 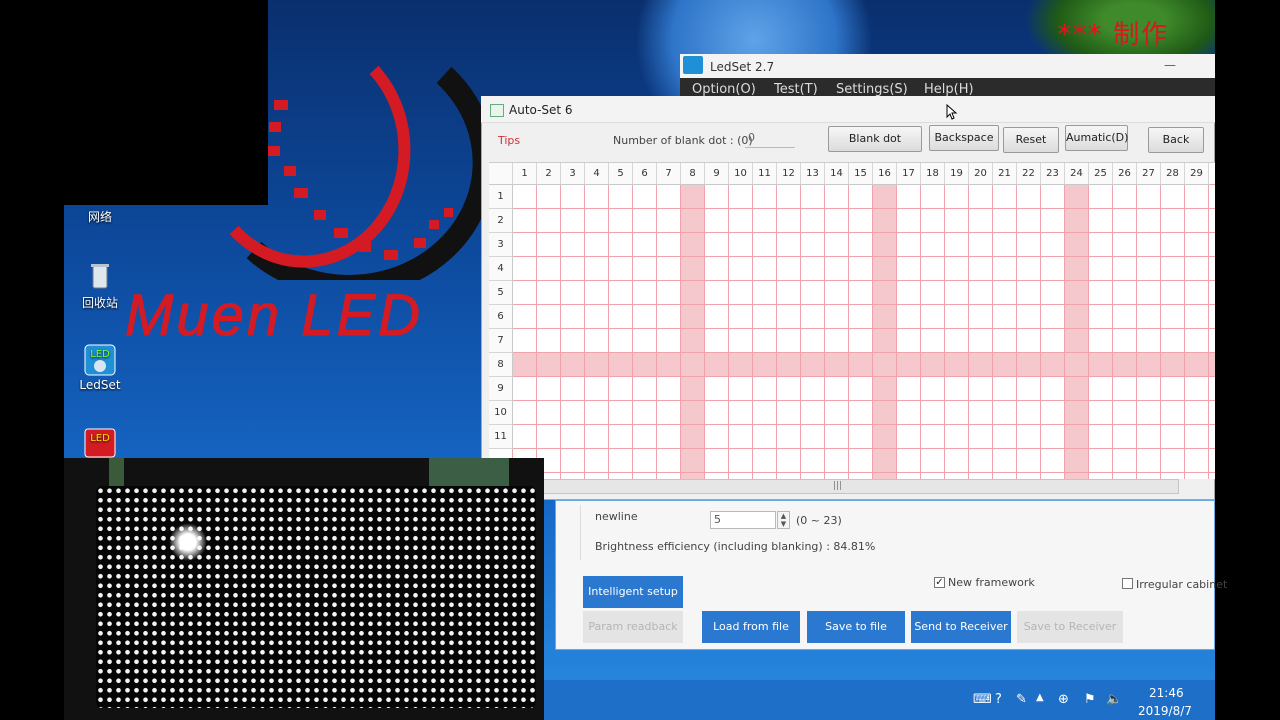 What do you see at coordinates (1040, 697) in the screenshot?
I see `chevron-up-icon: ▲` at bounding box center [1040, 697].